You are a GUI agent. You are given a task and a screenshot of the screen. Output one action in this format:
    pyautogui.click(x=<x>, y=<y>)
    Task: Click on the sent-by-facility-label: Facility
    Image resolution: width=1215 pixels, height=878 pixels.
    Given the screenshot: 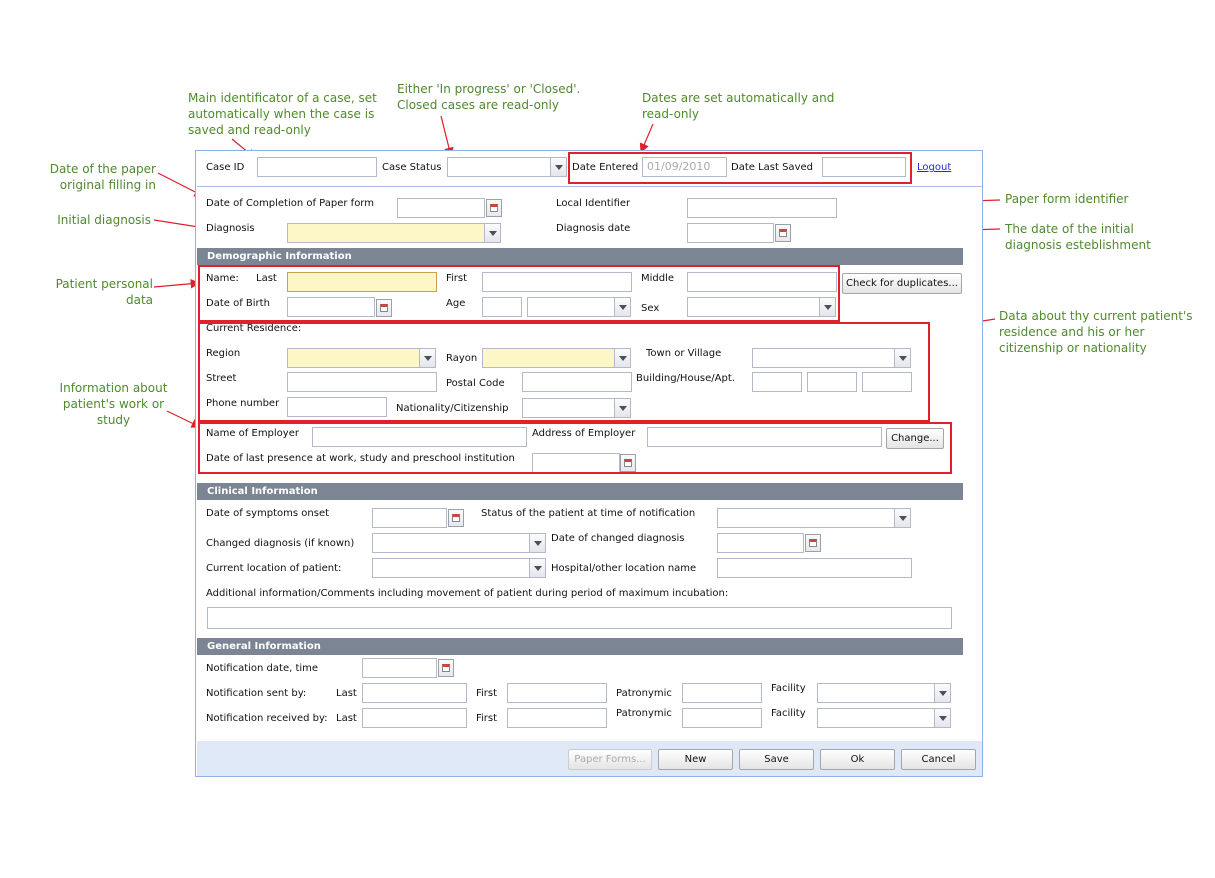 What is the action you would take?
    pyautogui.click(x=788, y=688)
    